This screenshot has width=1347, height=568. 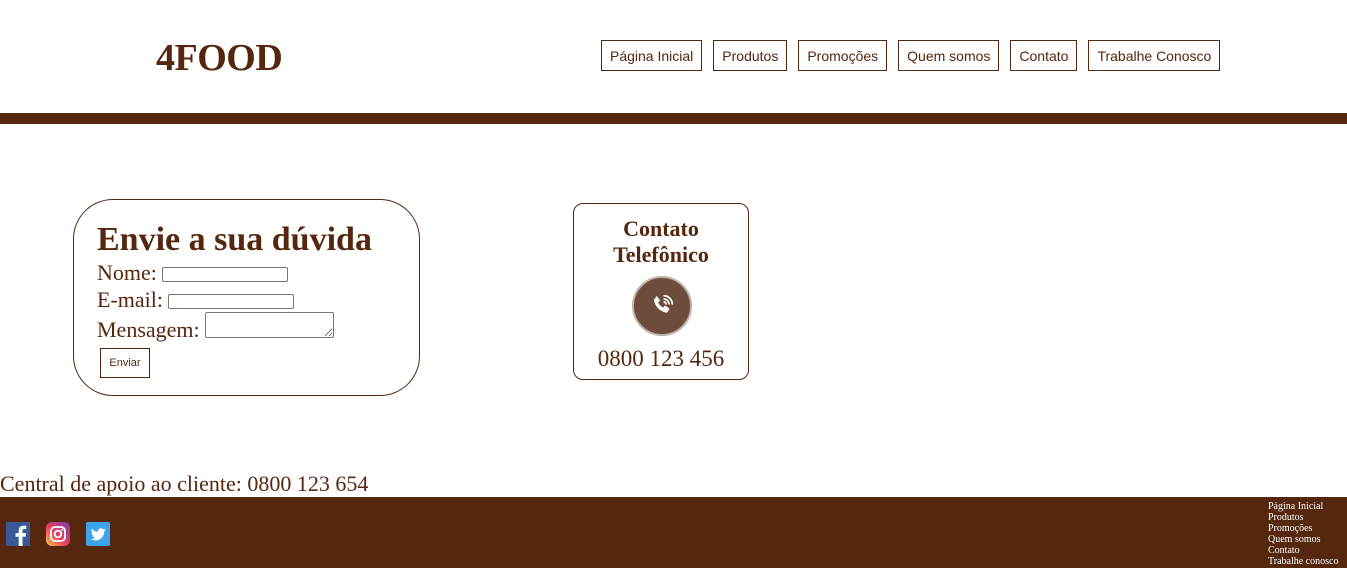 What do you see at coordinates (652, 55) in the screenshot?
I see `nav-pagina-inicial: Página Inicial` at bounding box center [652, 55].